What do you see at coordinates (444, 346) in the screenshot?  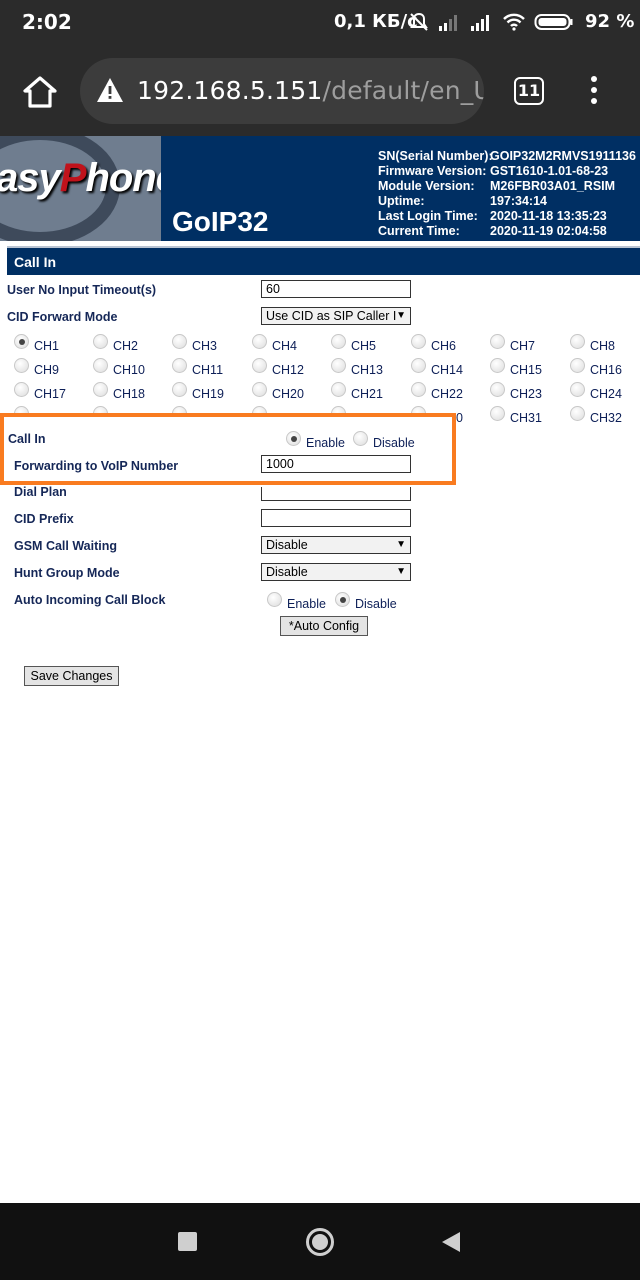 I see `channel-label: CH6` at bounding box center [444, 346].